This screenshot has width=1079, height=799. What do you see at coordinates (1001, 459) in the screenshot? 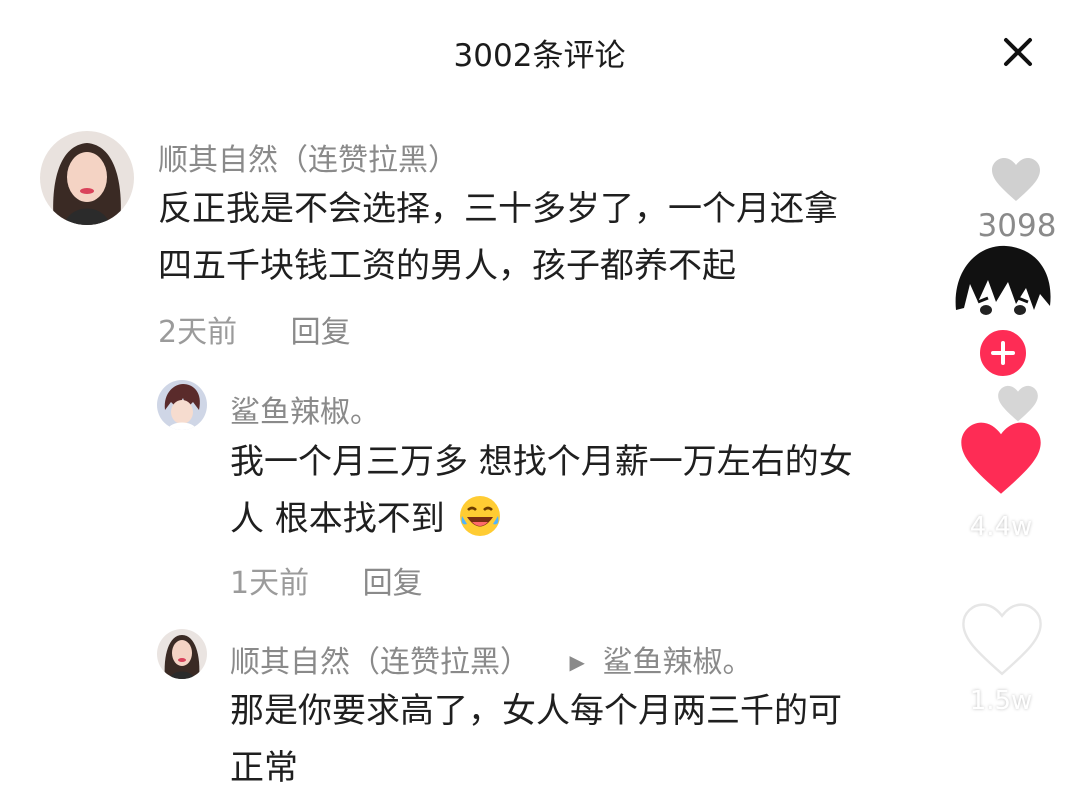
I see `video-like-heart-icon` at bounding box center [1001, 459].